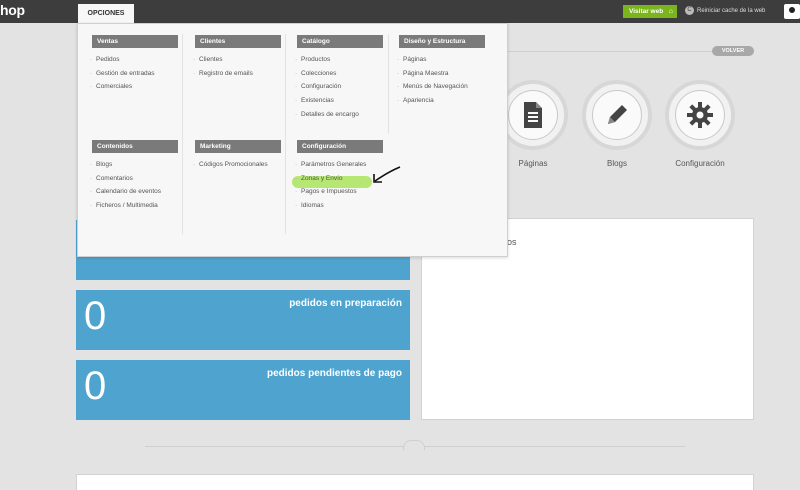 This screenshot has width=800, height=490. I want to click on bottom-divider, so click(415, 445).